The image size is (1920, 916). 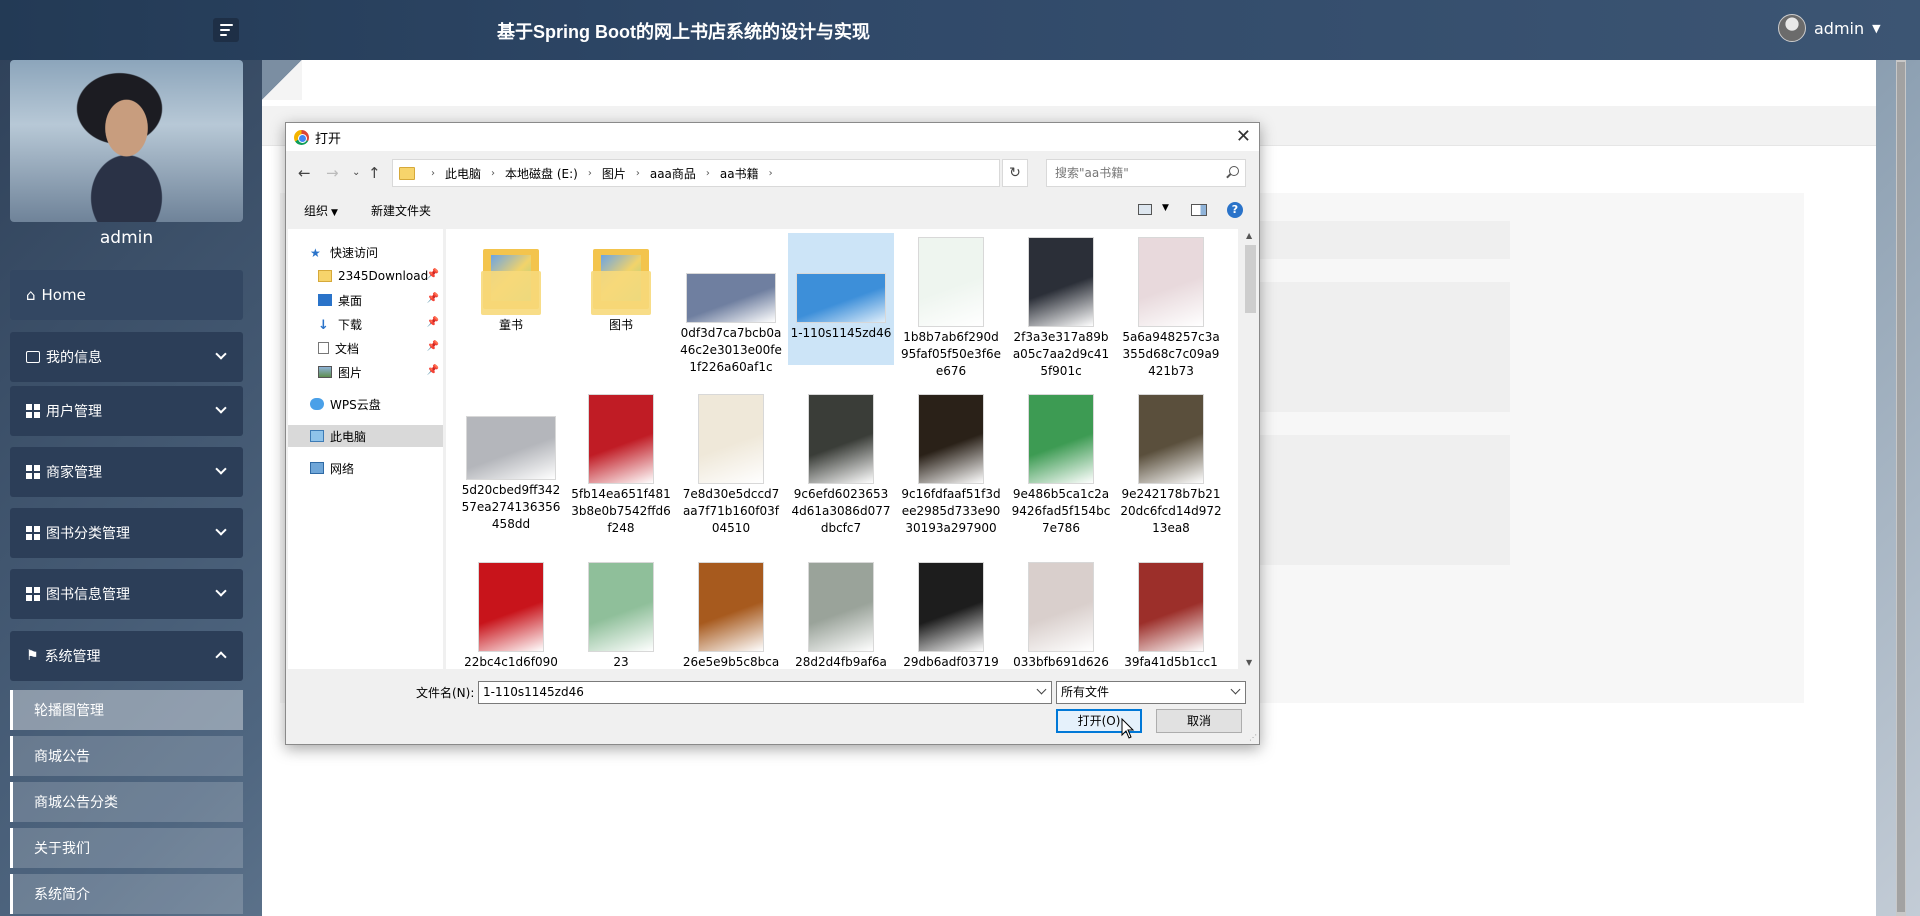 I want to click on file-item: 033bfb691d626, so click(x=1061, y=613).